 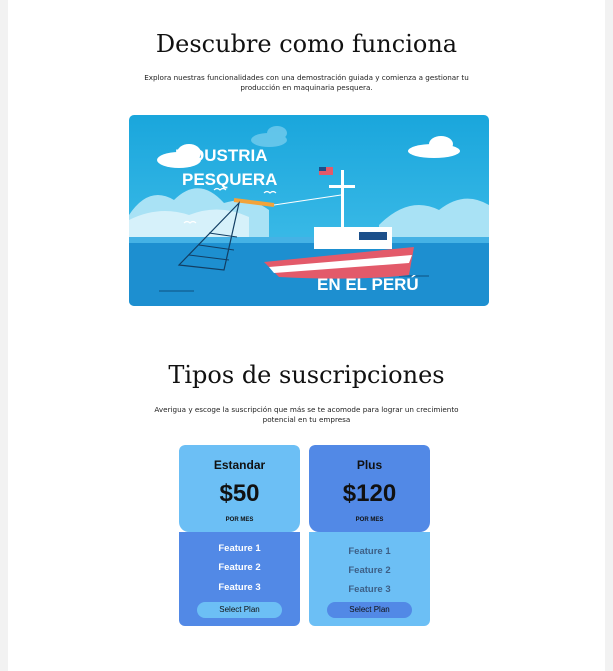 What do you see at coordinates (369, 493) in the screenshot?
I see `plan-price: $120` at bounding box center [369, 493].